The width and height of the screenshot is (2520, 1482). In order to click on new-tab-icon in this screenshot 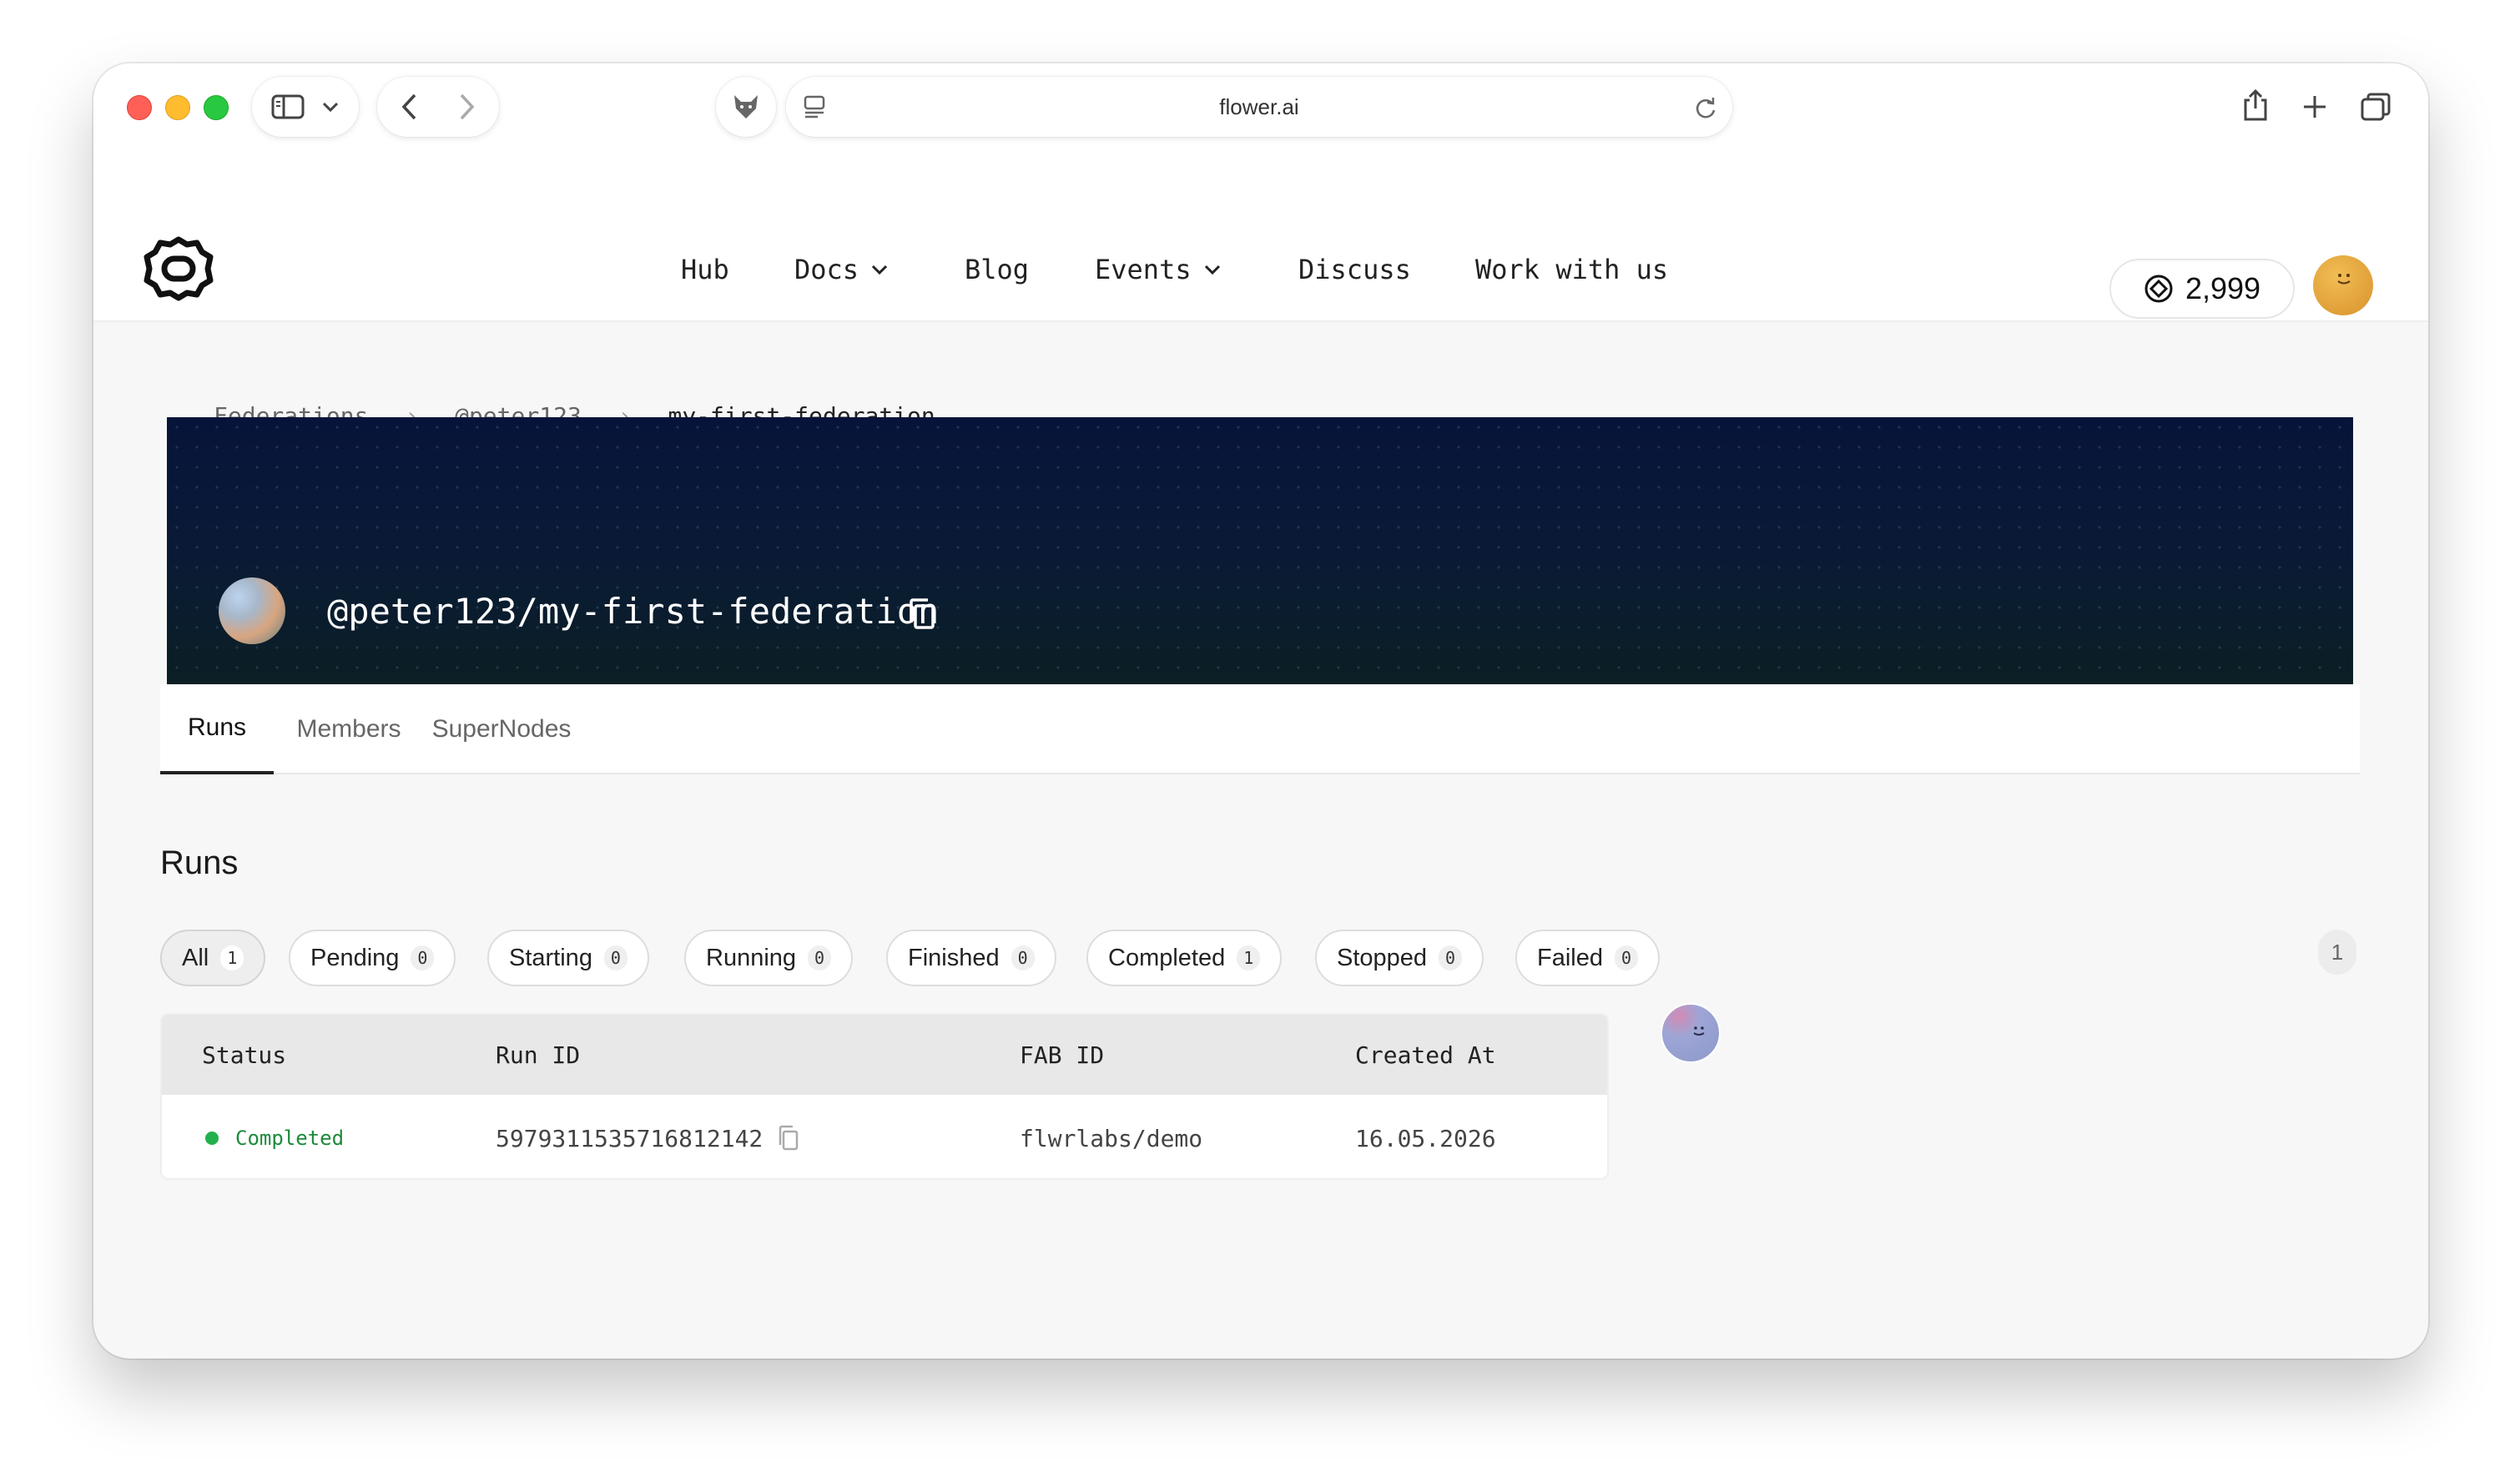, I will do `click(2314, 106)`.